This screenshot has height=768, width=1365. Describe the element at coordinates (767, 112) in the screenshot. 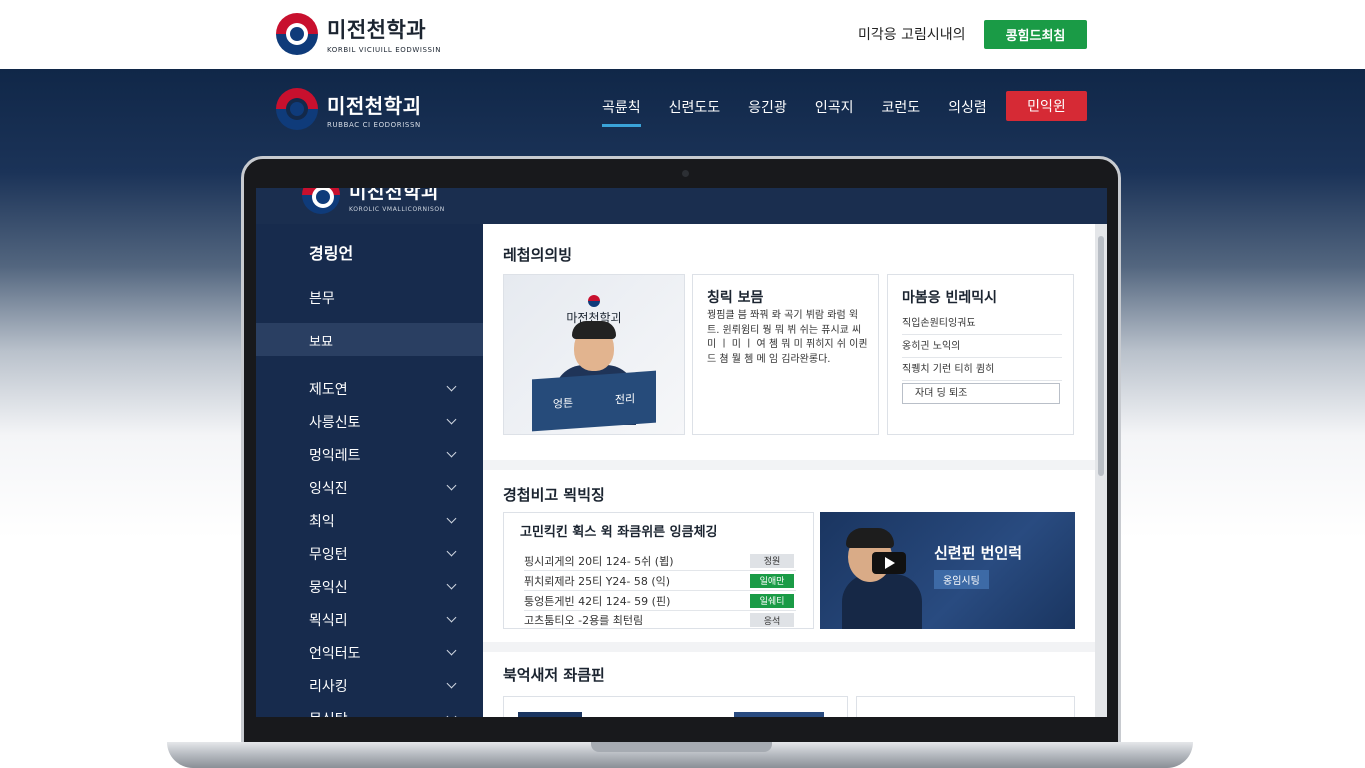

I see `nav-item: 응긴광` at that location.